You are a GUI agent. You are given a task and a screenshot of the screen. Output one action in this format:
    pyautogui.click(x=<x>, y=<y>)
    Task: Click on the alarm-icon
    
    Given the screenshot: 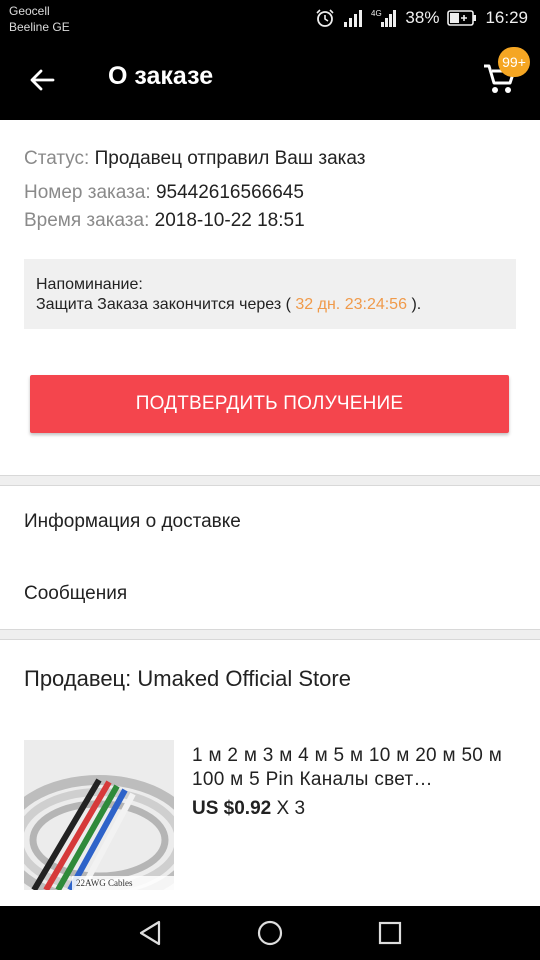 What is the action you would take?
    pyautogui.click(x=325, y=18)
    